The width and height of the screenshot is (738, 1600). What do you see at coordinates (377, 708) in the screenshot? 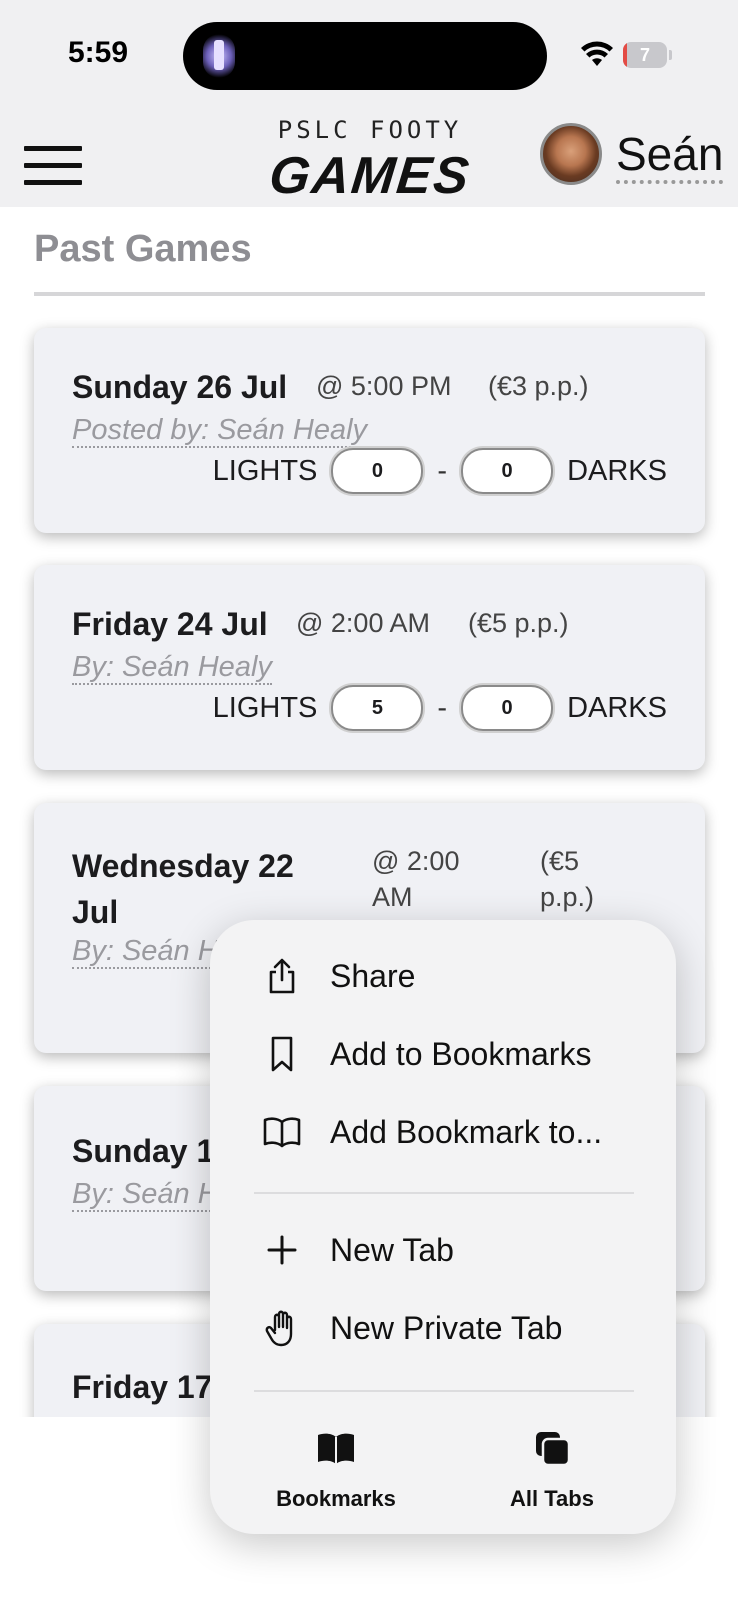
I see `lights-score: 5` at bounding box center [377, 708].